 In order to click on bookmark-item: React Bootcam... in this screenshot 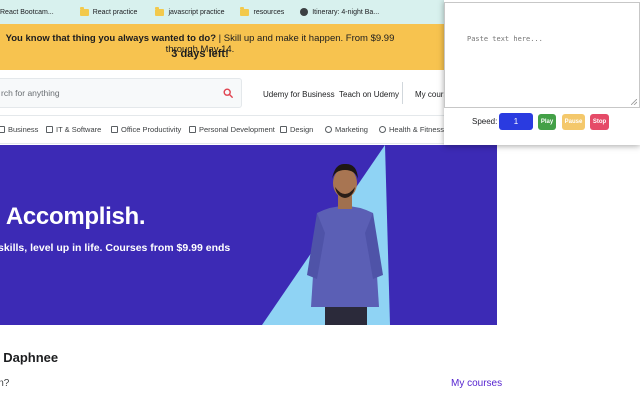, I will do `click(30, 12)`.